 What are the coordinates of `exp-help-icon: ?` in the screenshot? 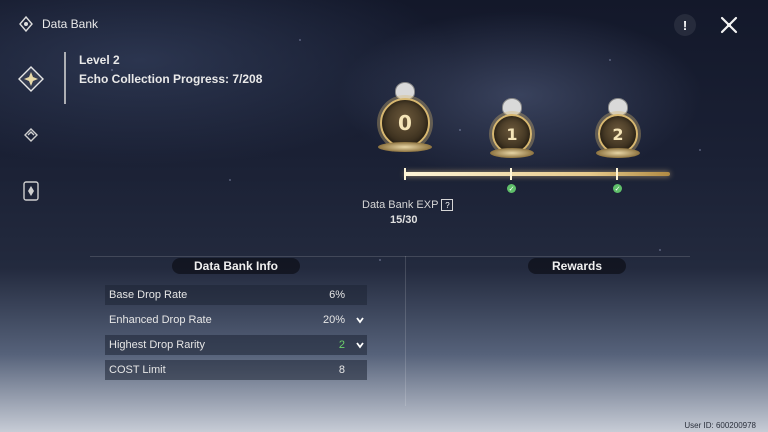 It's located at (447, 205).